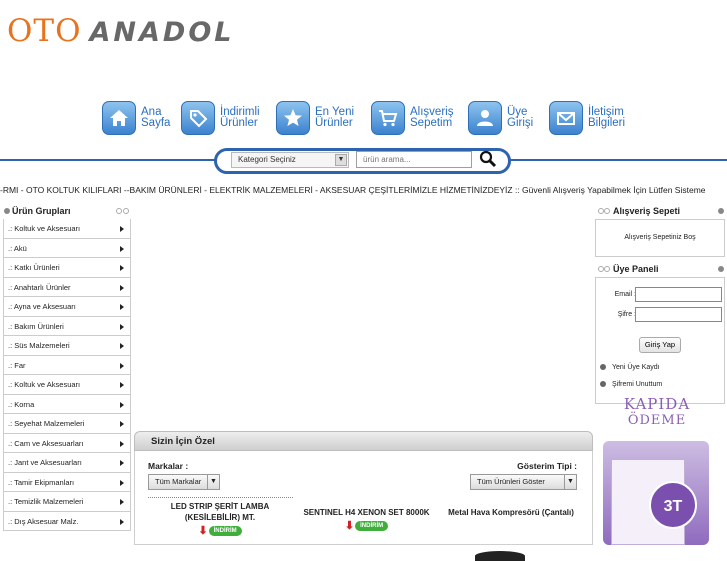 This screenshot has width=727, height=561. What do you see at coordinates (21, 404) in the screenshot?
I see `category-label: .: Korna` at bounding box center [21, 404].